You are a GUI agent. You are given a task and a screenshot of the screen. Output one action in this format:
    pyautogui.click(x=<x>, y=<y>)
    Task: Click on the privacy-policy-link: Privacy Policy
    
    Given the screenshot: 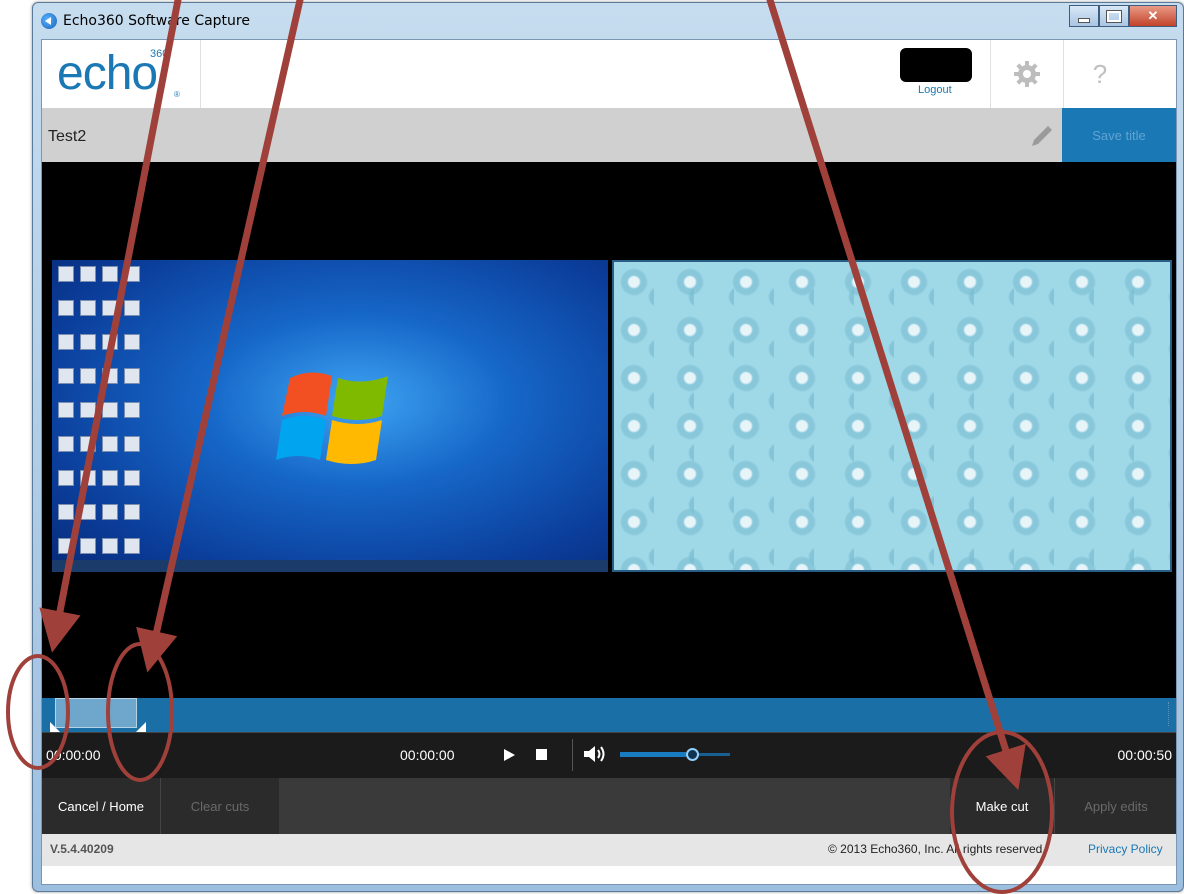 What is the action you would take?
    pyautogui.click(x=1125, y=849)
    